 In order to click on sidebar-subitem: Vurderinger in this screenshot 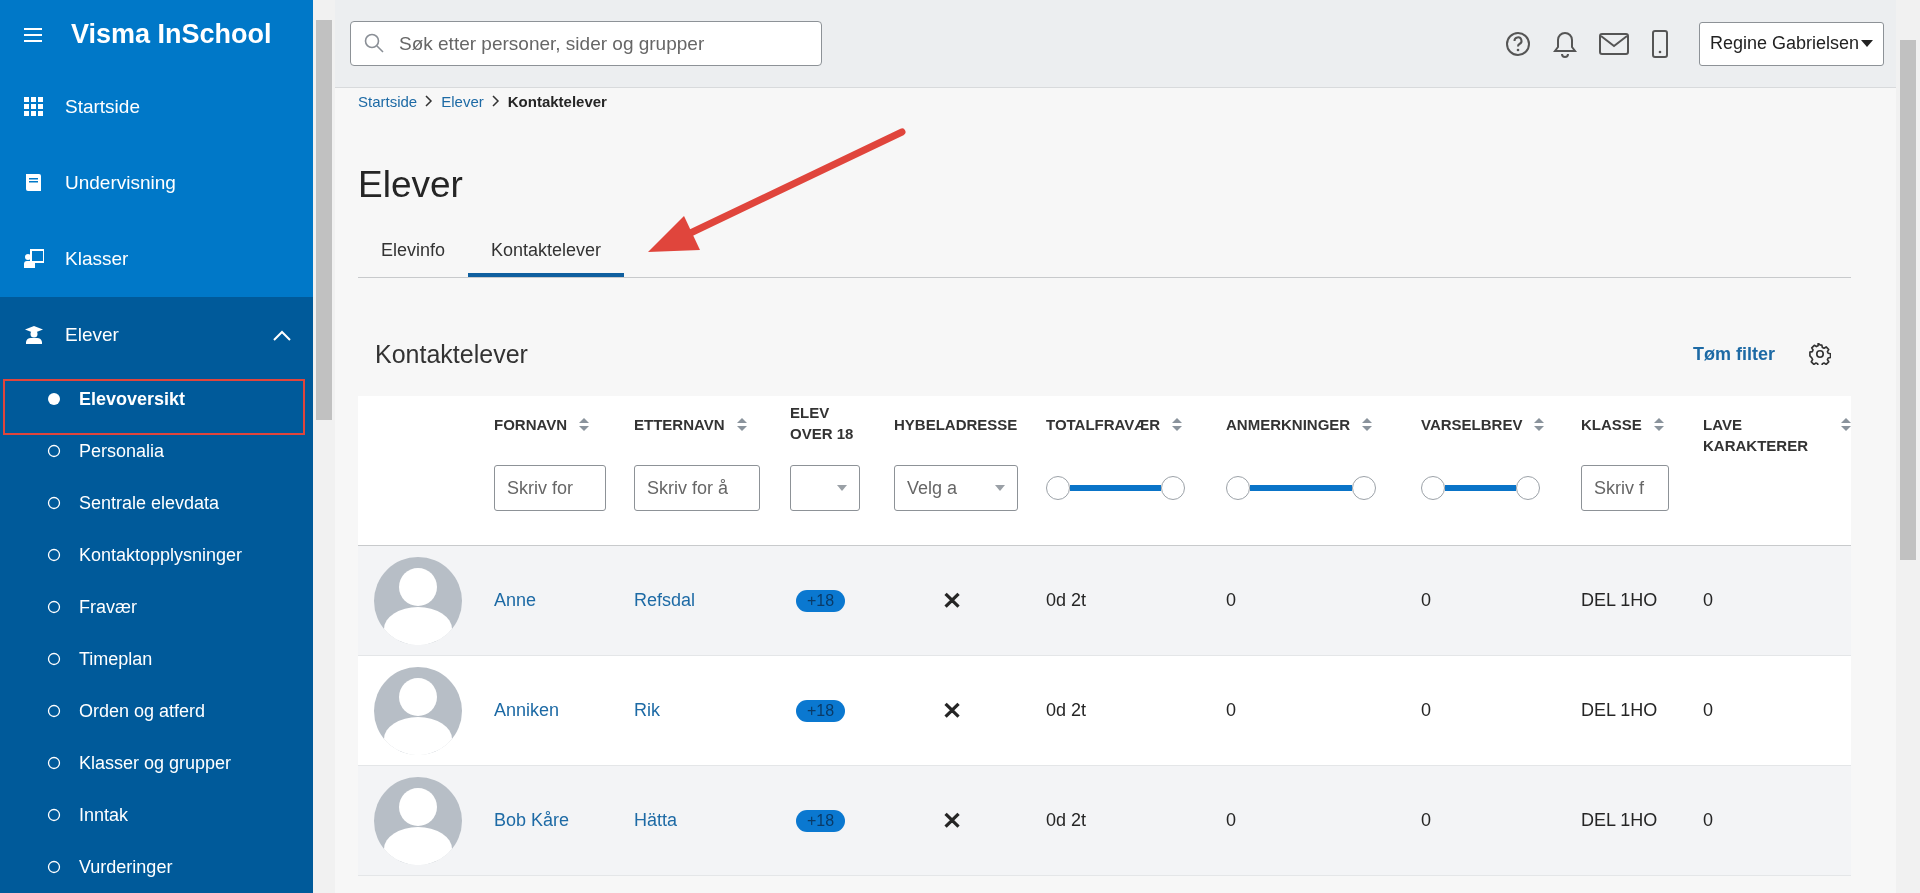, I will do `click(156, 867)`.